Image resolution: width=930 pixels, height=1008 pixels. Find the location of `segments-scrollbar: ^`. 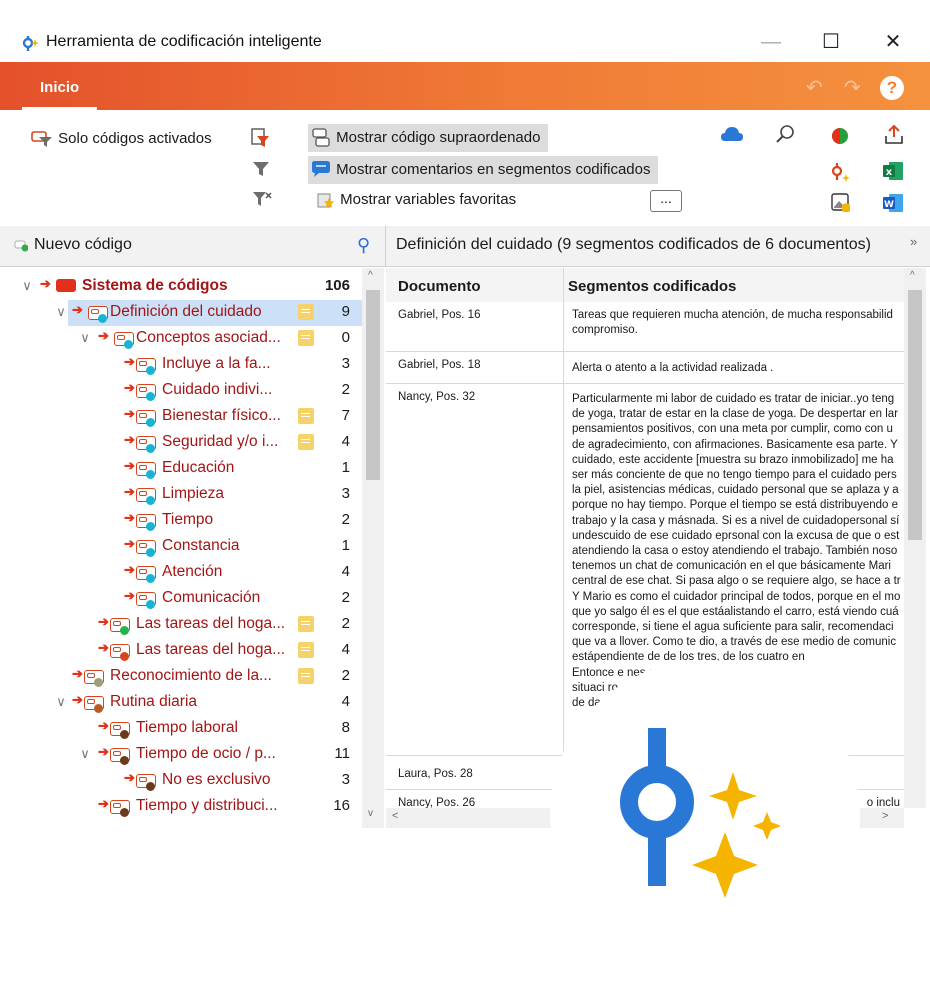

segments-scrollbar: ^ is located at coordinates (915, 538).